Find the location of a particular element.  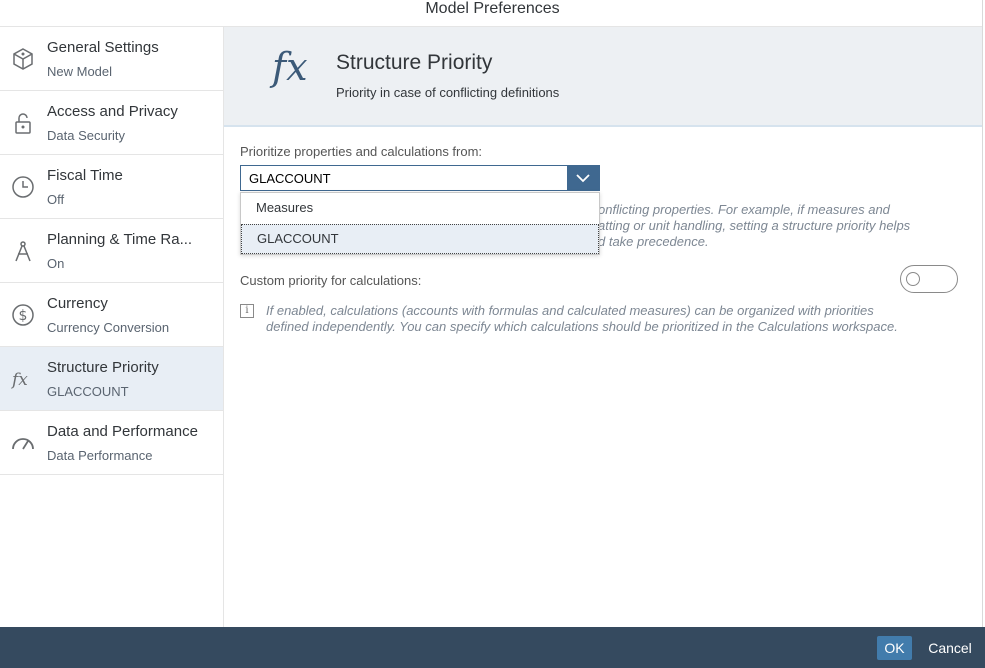

sidebar-item-subtitle: Data Performance is located at coordinates (100, 455).